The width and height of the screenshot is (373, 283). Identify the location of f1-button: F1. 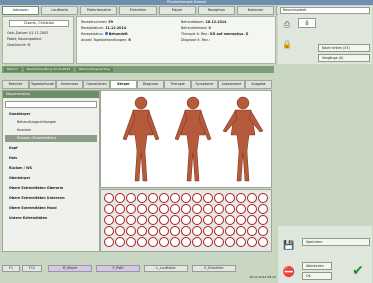
(11, 268).